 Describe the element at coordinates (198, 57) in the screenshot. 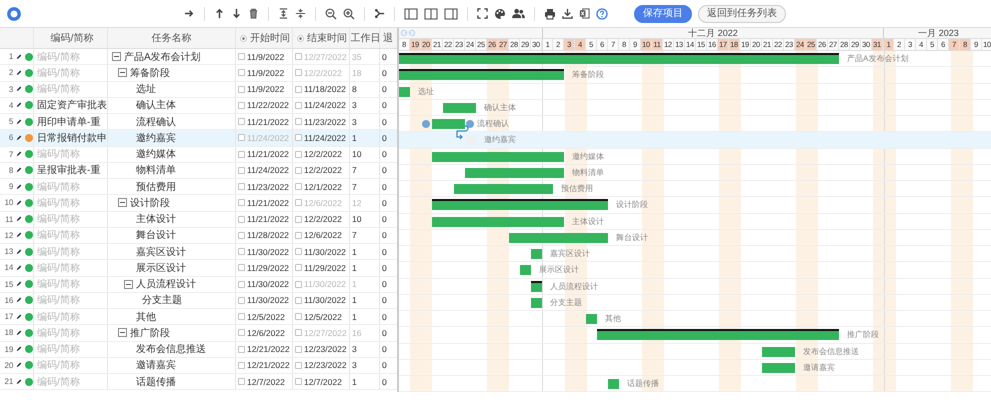

I see `task-row: 1 编码/简称 产品A发布会计划 11/9/2022 12/27/2022 35 0` at that location.